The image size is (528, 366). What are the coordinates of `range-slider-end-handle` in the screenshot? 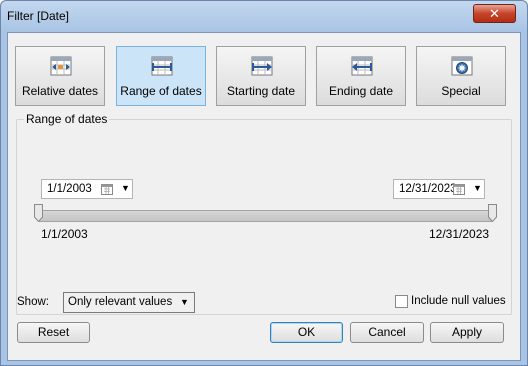 It's located at (492, 213).